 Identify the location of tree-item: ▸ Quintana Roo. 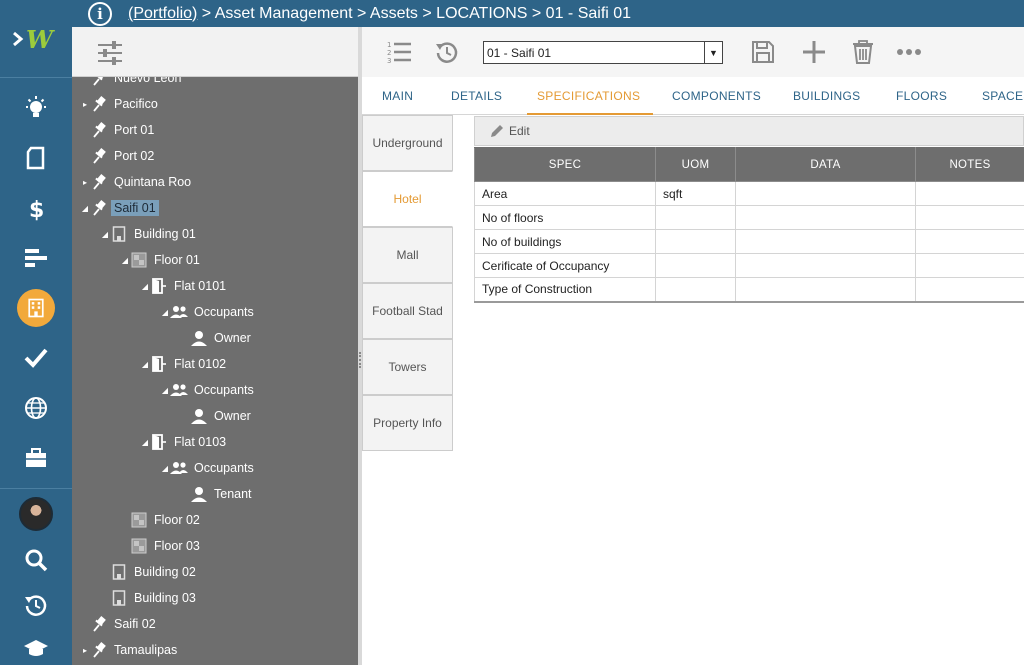
(137, 182).